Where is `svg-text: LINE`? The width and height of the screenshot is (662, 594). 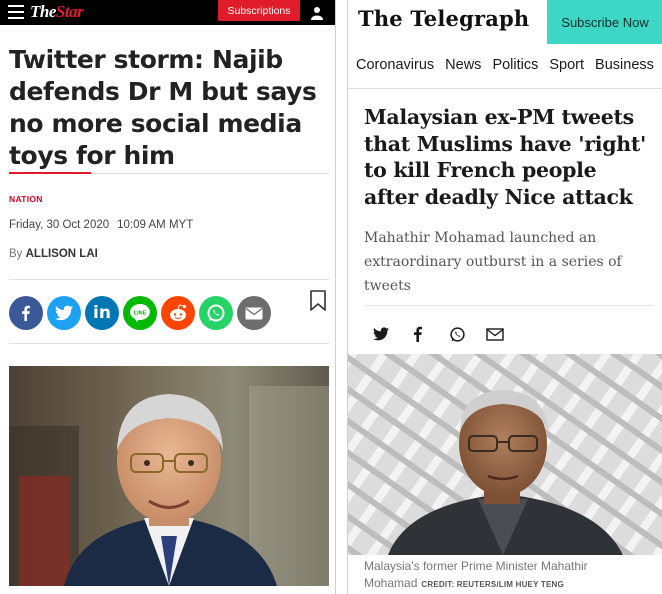 svg-text: LINE is located at coordinates (140, 314).